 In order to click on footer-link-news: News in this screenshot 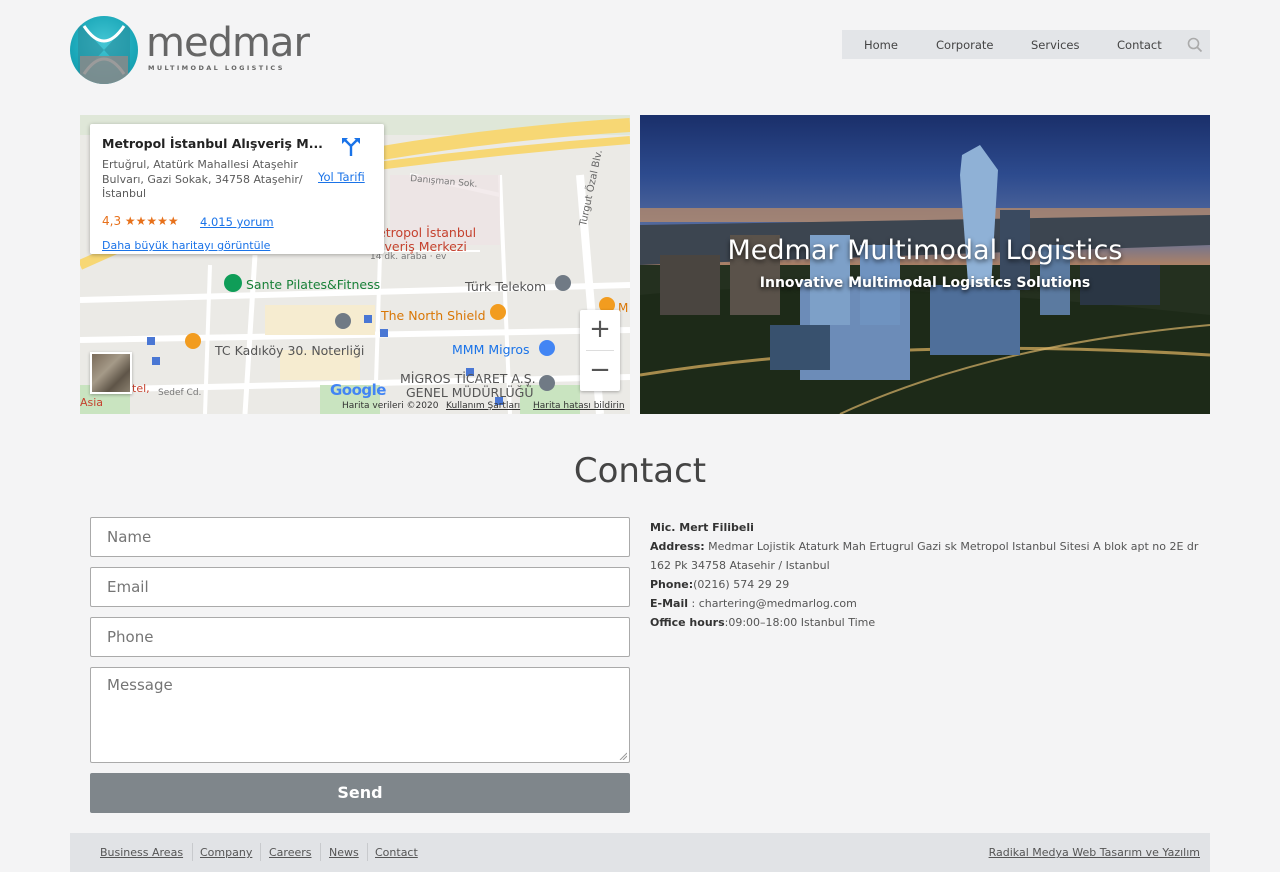, I will do `click(344, 852)`.